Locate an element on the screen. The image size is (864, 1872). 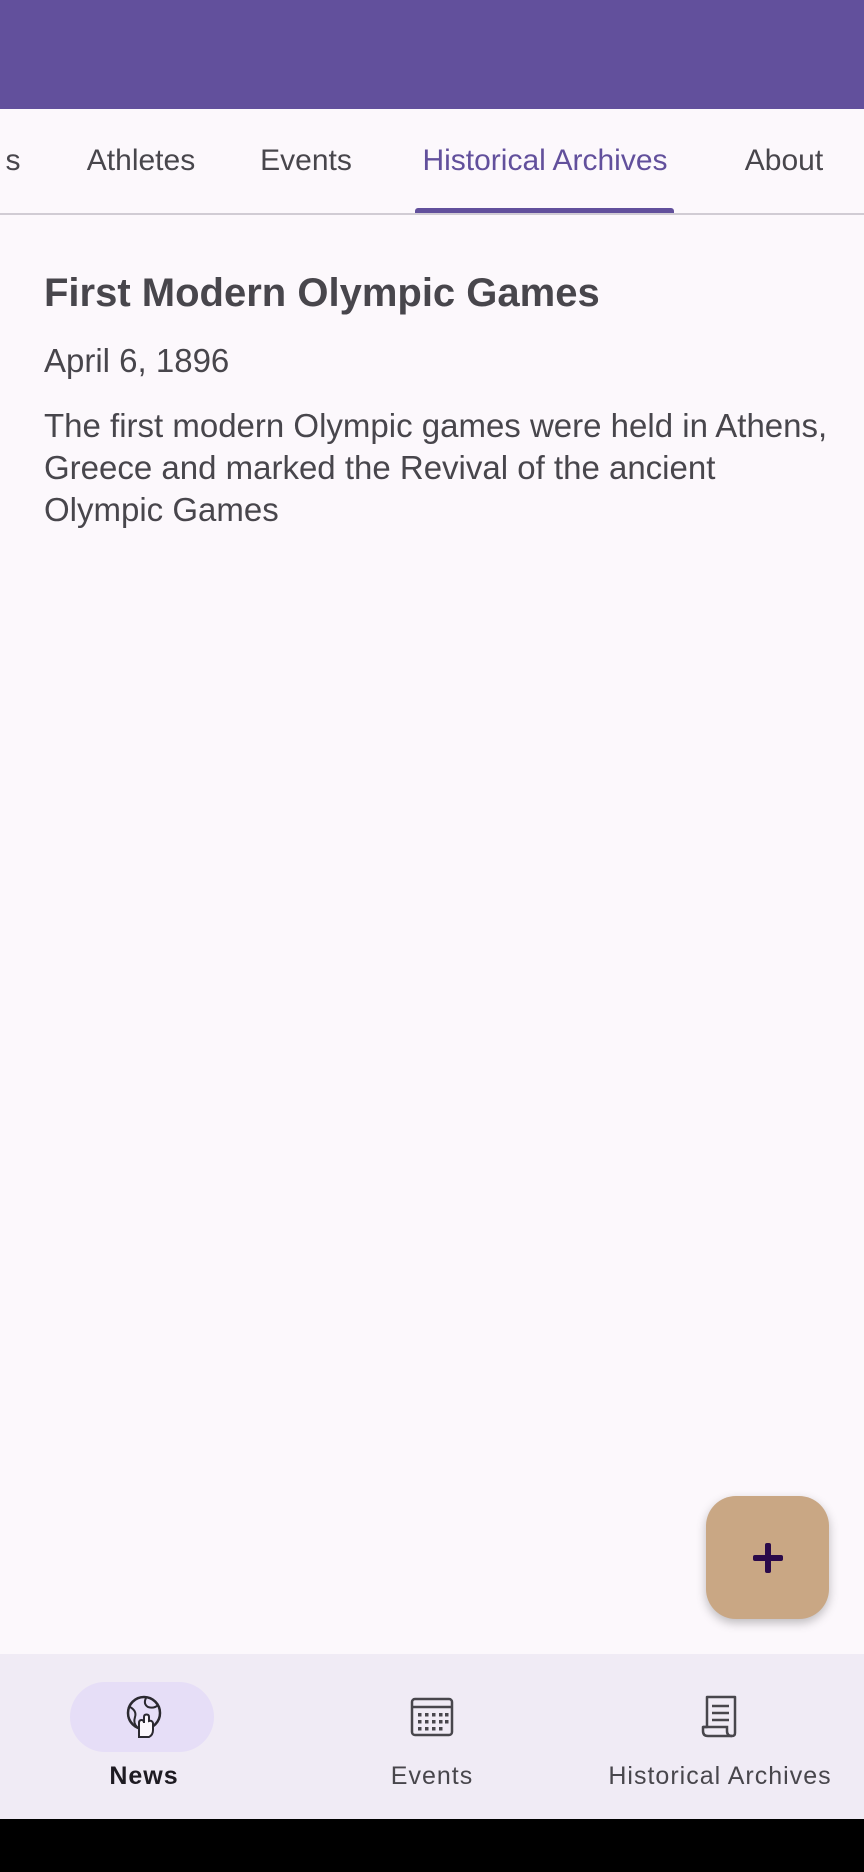
nav-item-events: Events is located at coordinates (432, 1736).